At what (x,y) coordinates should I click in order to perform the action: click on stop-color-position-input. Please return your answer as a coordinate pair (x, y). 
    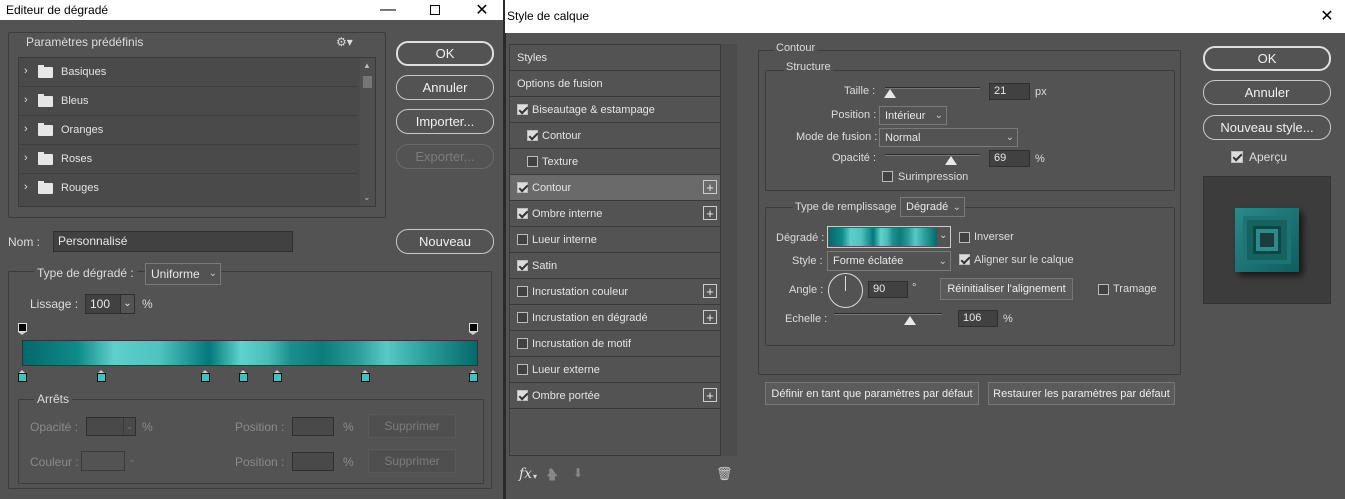
    Looking at the image, I should click on (313, 461).